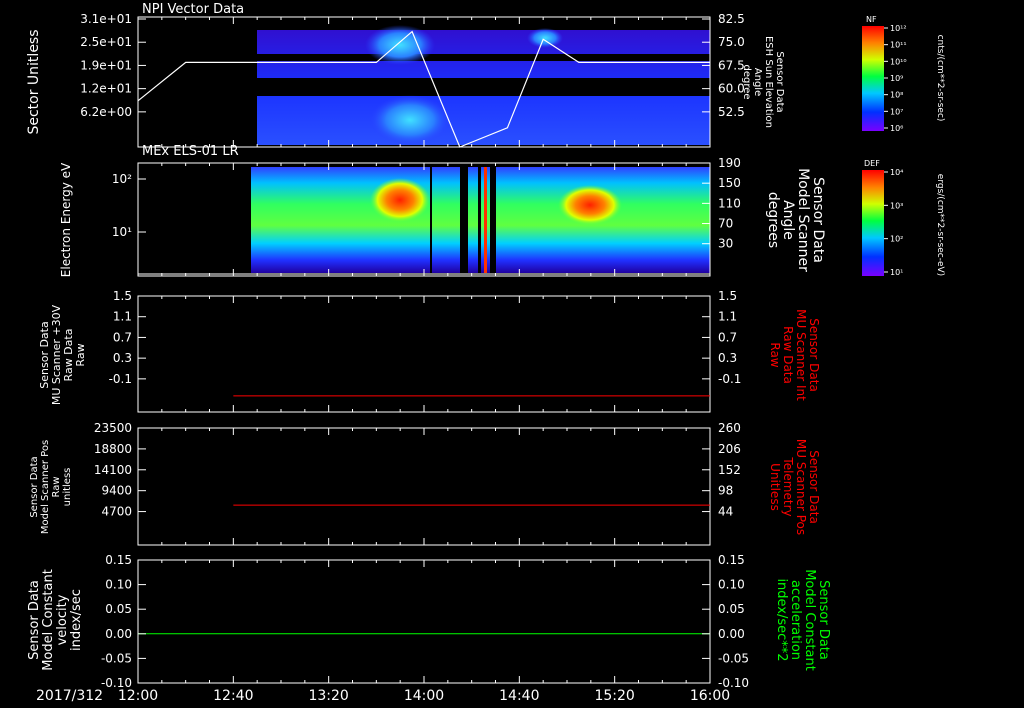 The width and height of the screenshot is (1024, 708). I want to click on y-tick-label: 9400, so click(116, 491).